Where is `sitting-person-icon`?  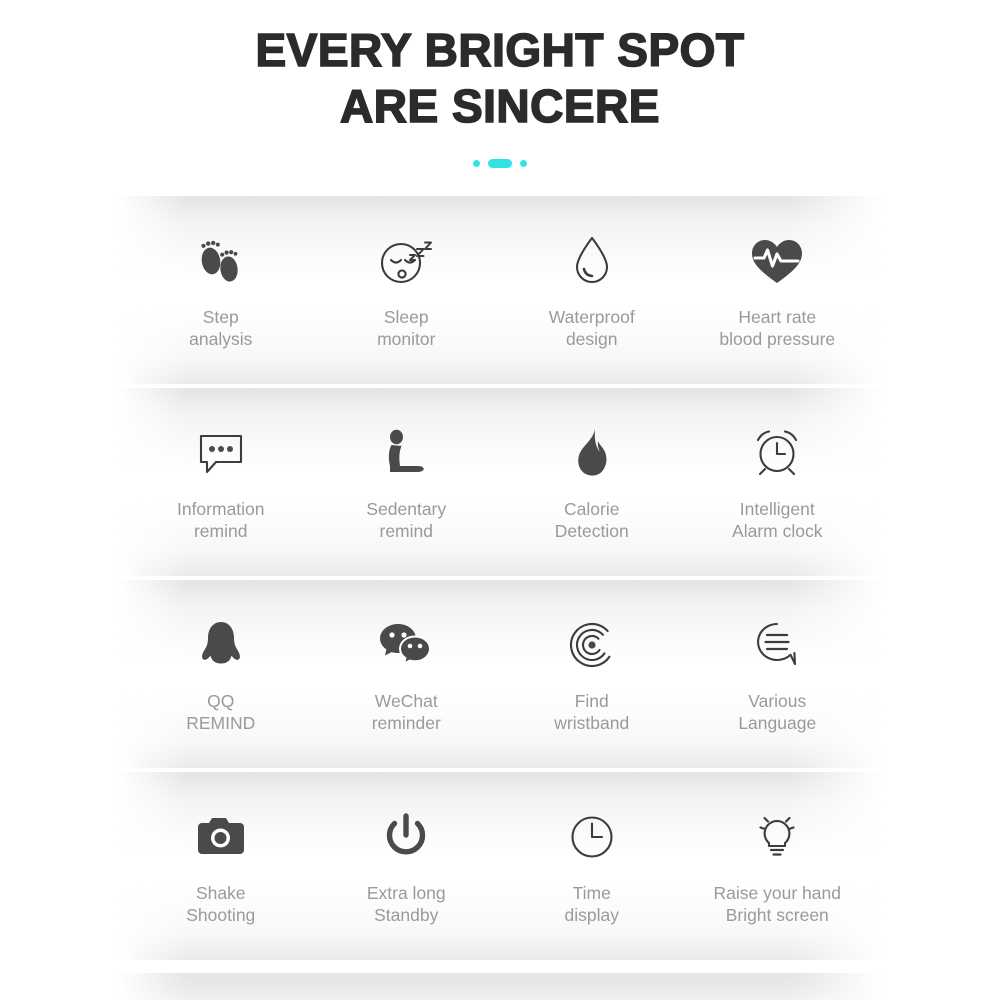 sitting-person-icon is located at coordinates (406, 453).